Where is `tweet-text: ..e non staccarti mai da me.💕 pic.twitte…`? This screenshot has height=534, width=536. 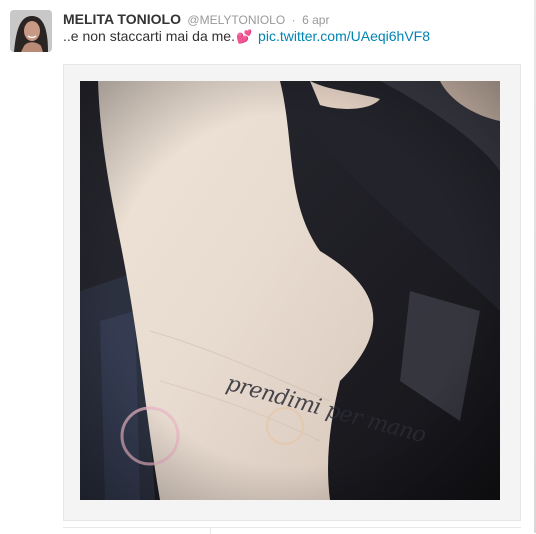 tweet-text: ..e non staccarti mai da me.💕 pic.twitte… is located at coordinates (246, 36).